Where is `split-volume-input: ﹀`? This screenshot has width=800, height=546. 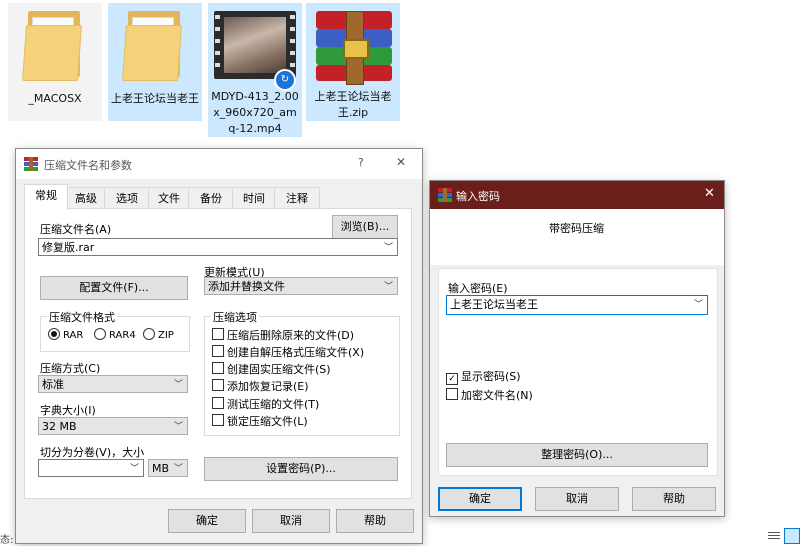 split-volume-input: ﹀ is located at coordinates (91, 468).